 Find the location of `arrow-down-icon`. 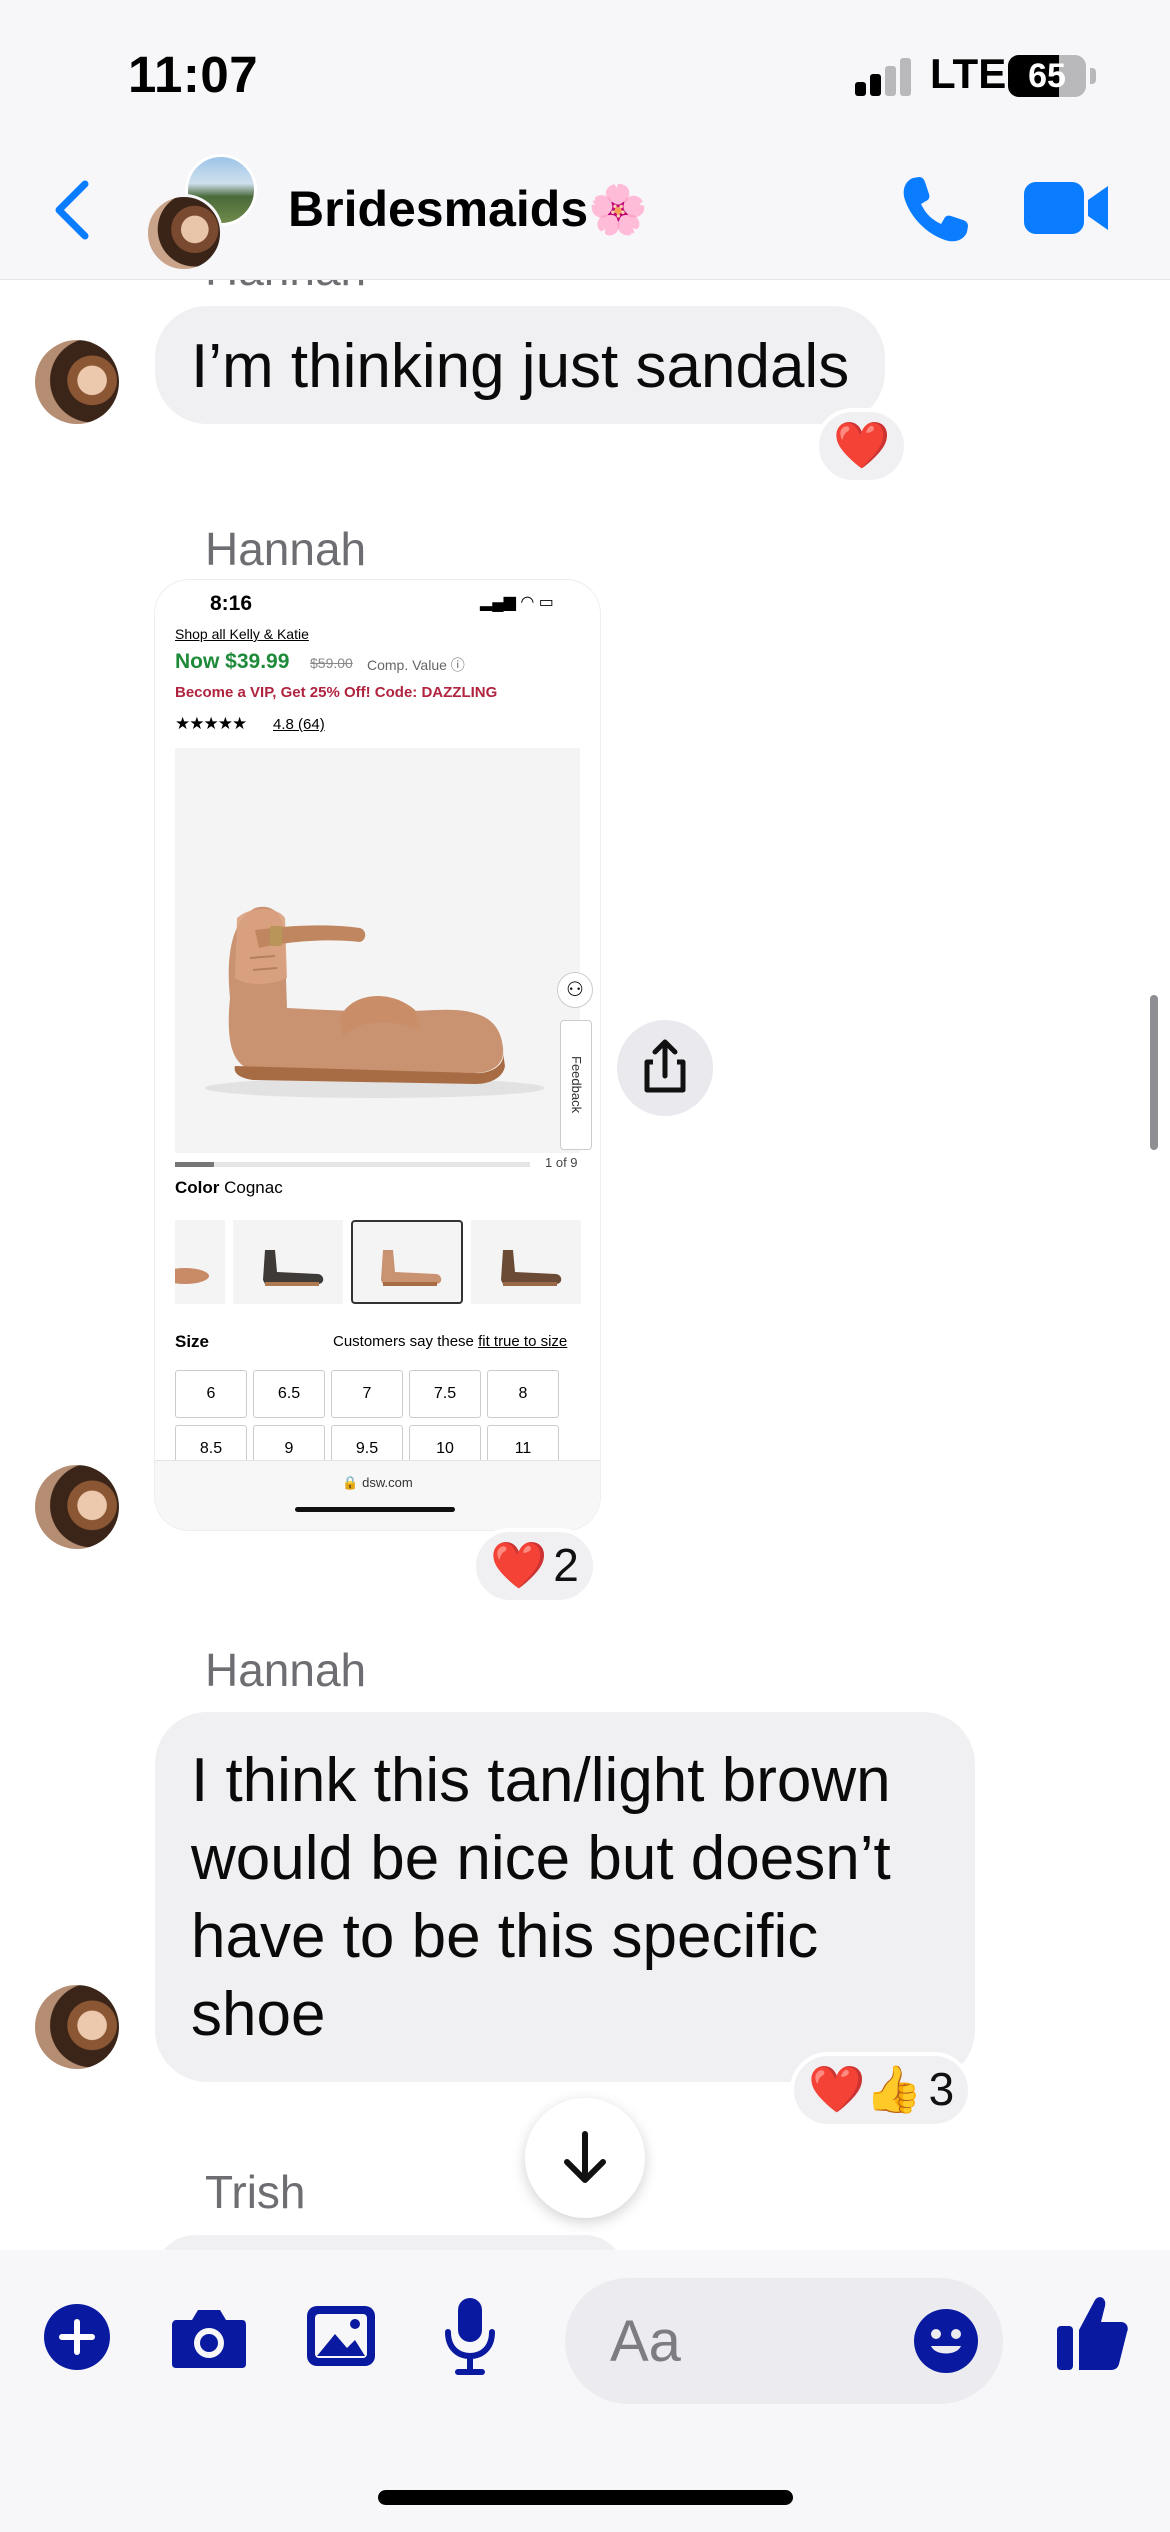

arrow-down-icon is located at coordinates (585, 2157).